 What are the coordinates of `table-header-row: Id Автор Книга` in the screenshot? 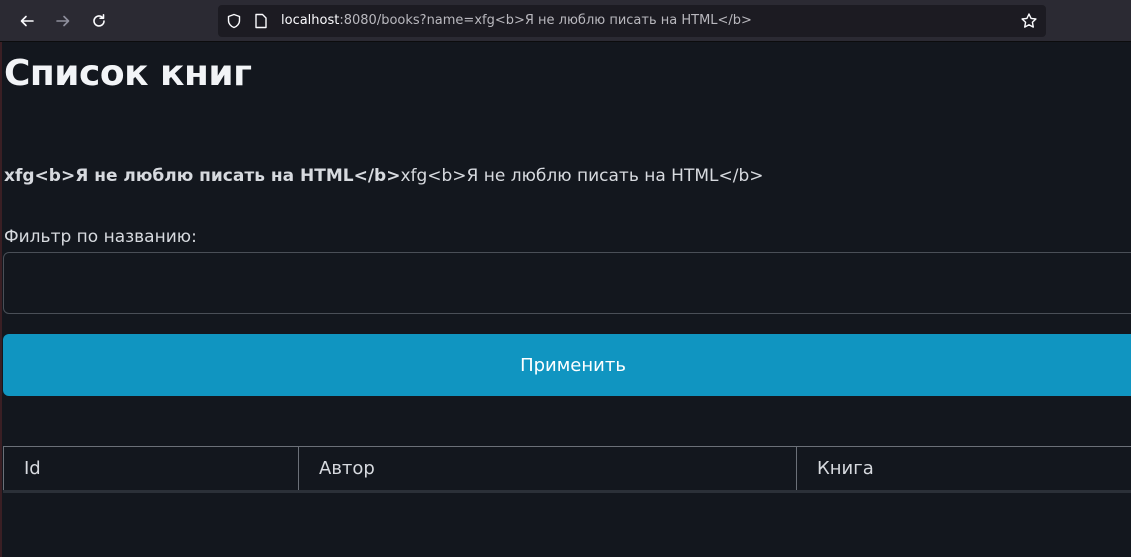 It's located at (567, 469).